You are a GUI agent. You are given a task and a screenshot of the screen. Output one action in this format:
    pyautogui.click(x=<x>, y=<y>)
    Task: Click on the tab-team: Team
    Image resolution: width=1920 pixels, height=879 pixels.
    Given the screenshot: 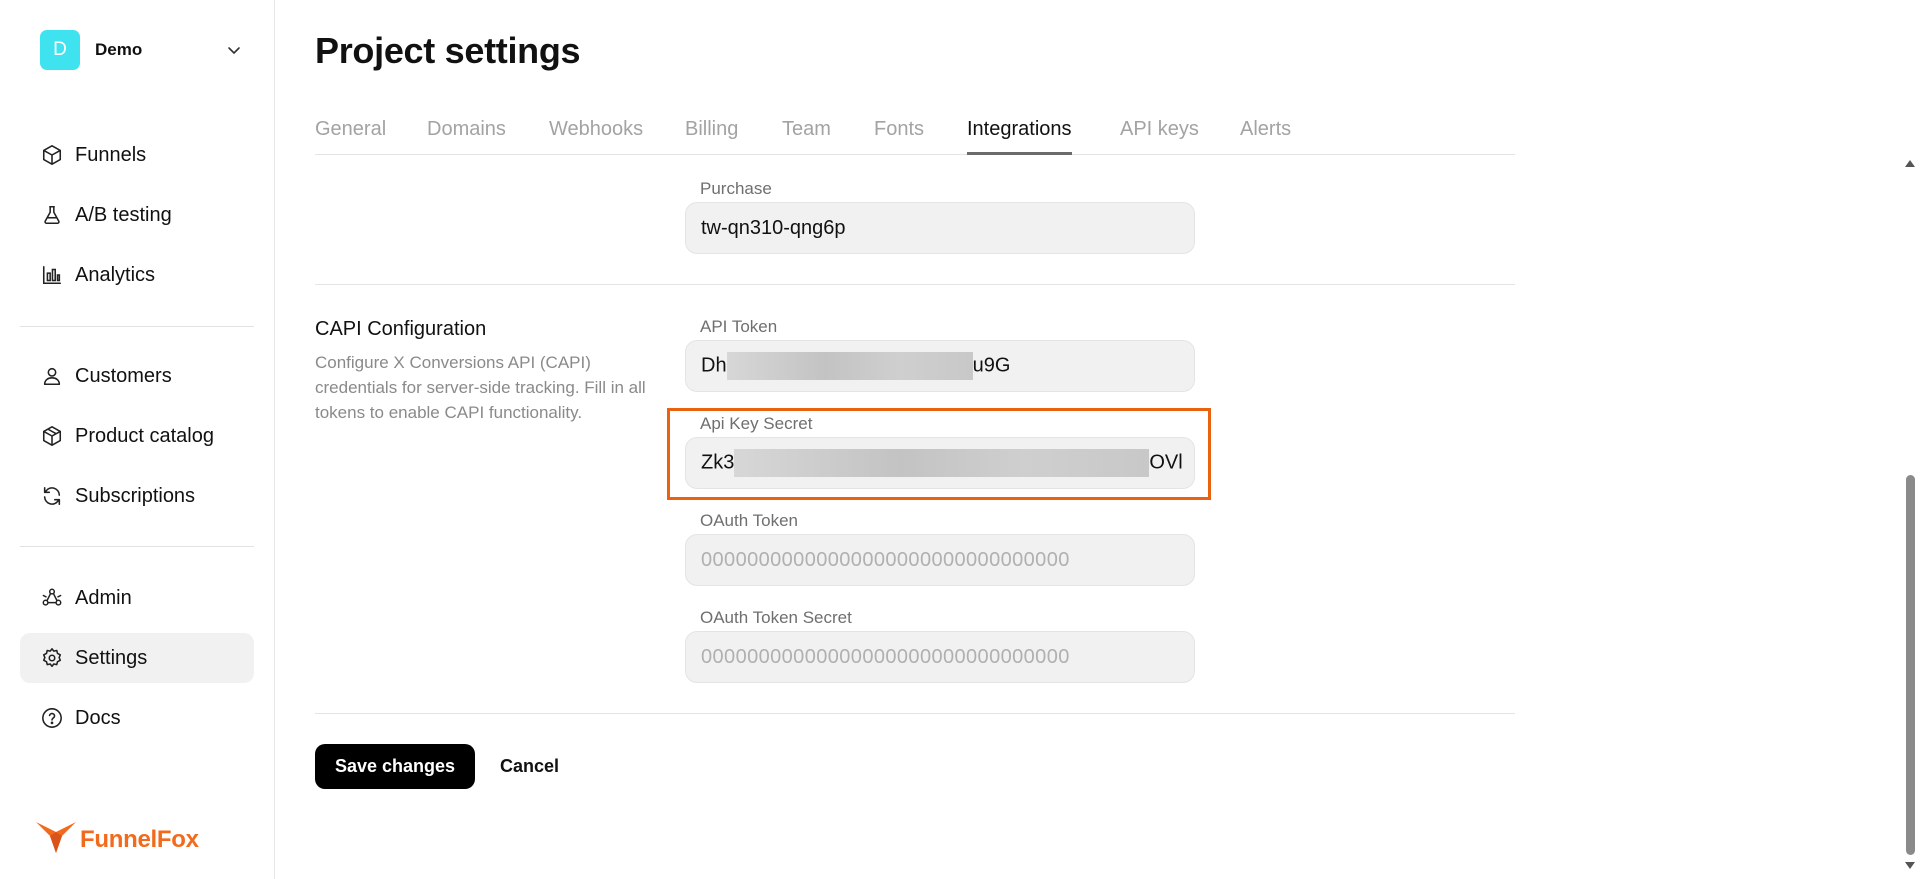 What is the action you would take?
    pyautogui.click(x=806, y=136)
    